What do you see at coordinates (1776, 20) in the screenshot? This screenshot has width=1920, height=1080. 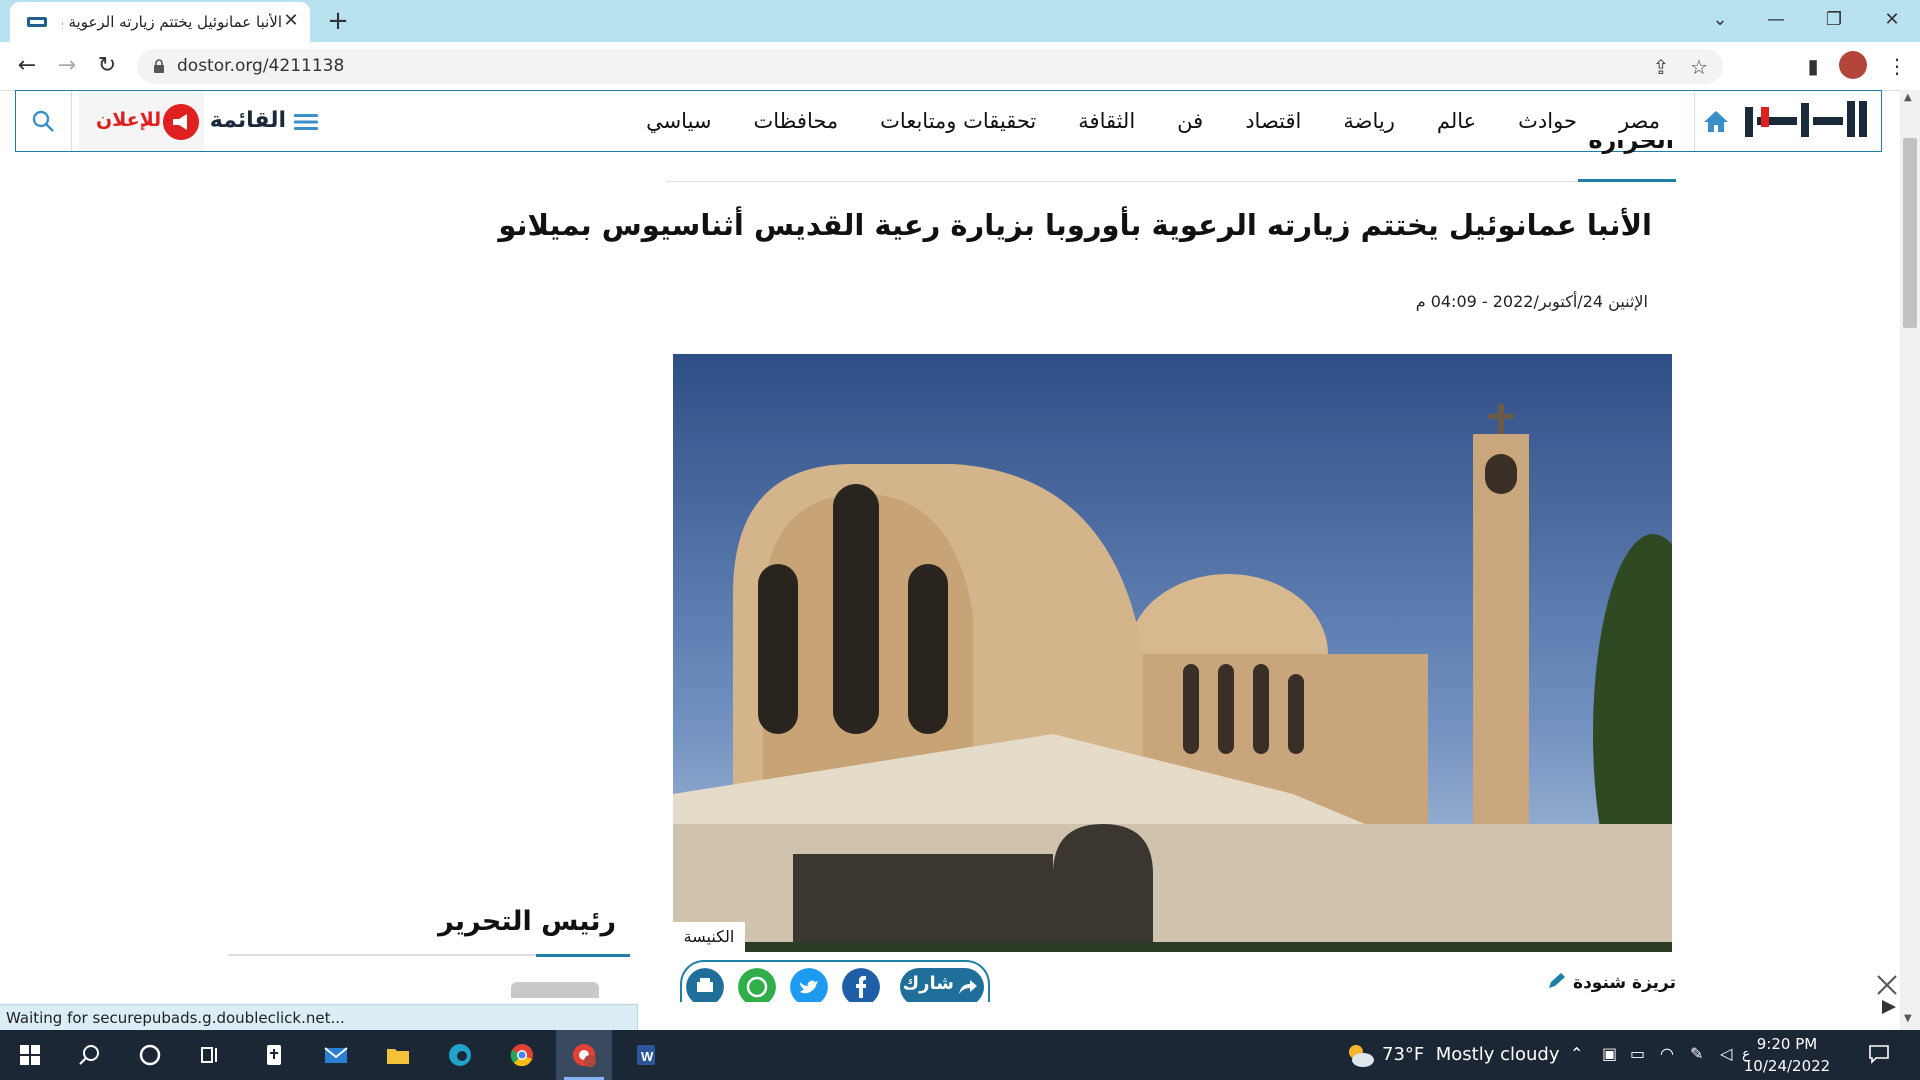 I see `minimize-button: —` at bounding box center [1776, 20].